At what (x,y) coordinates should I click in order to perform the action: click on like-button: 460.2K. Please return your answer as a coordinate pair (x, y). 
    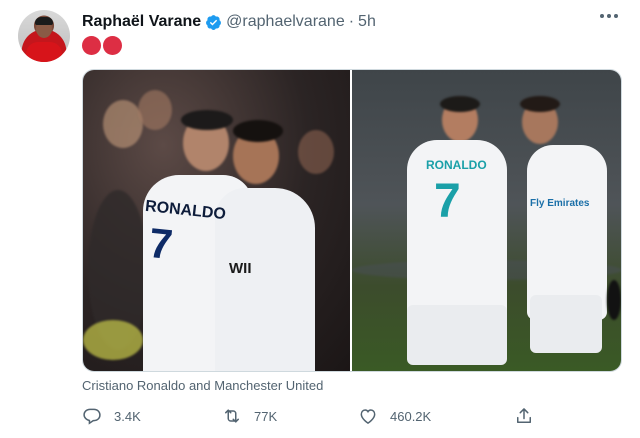
    Looking at the image, I should click on (394, 416).